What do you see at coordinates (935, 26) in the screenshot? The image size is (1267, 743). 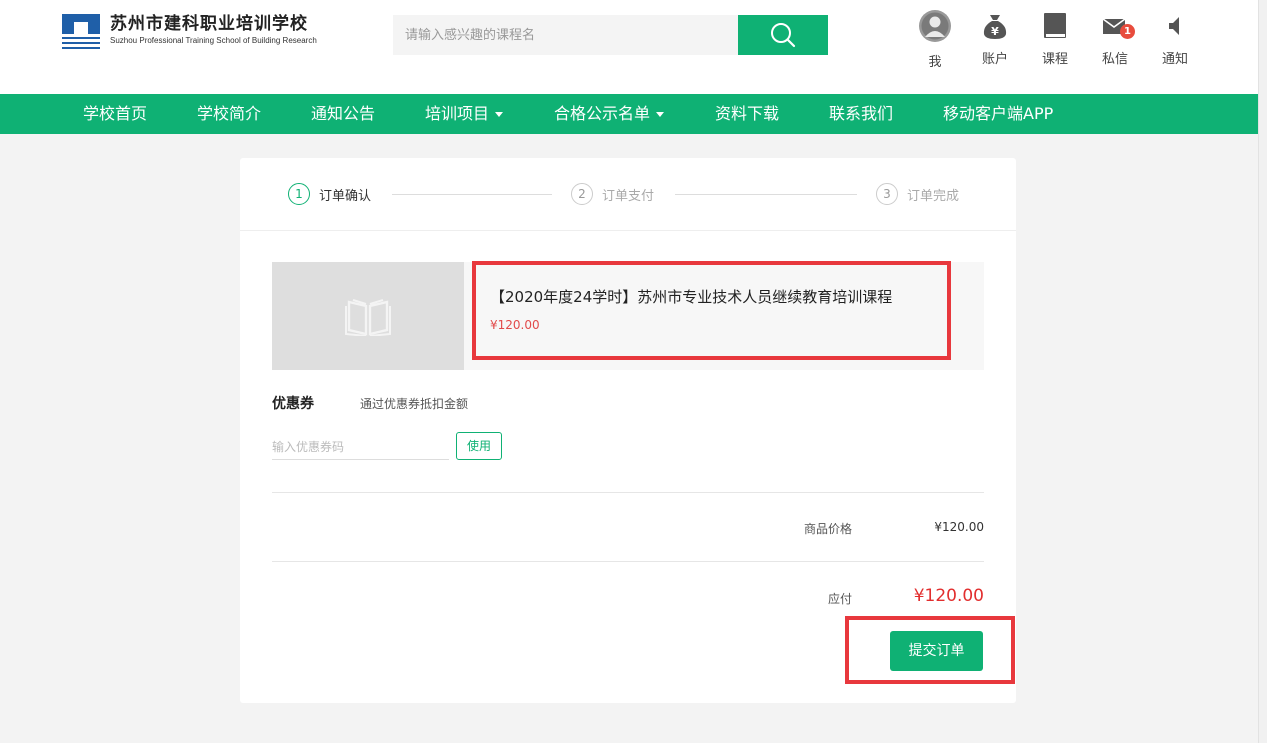 I see `user-avatar-icon` at bounding box center [935, 26].